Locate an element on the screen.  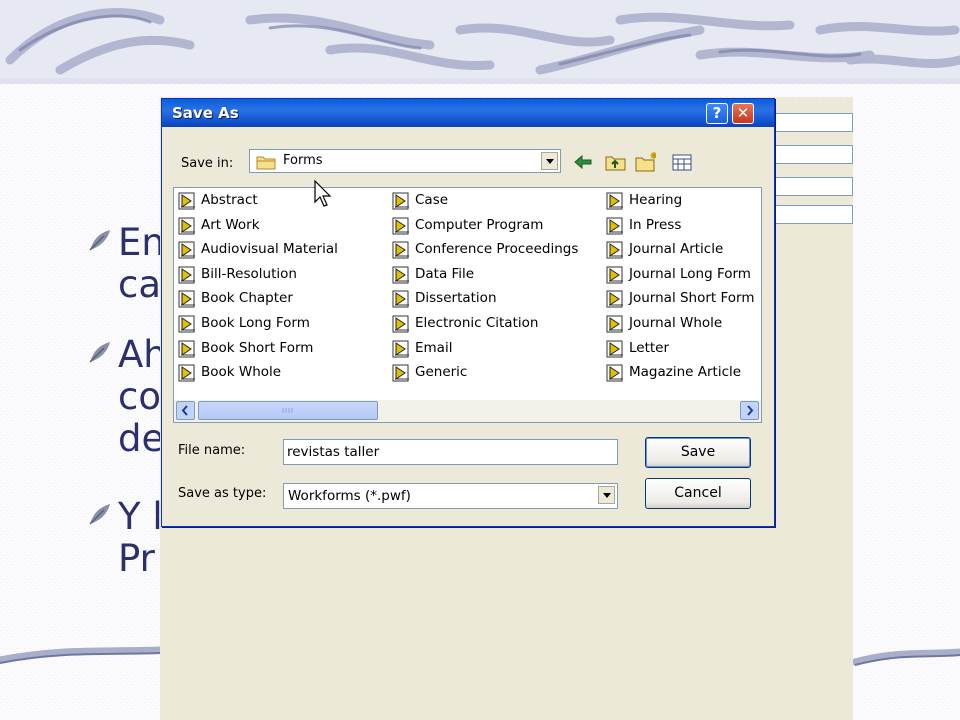
chevron-right-icon is located at coordinates (750, 410).